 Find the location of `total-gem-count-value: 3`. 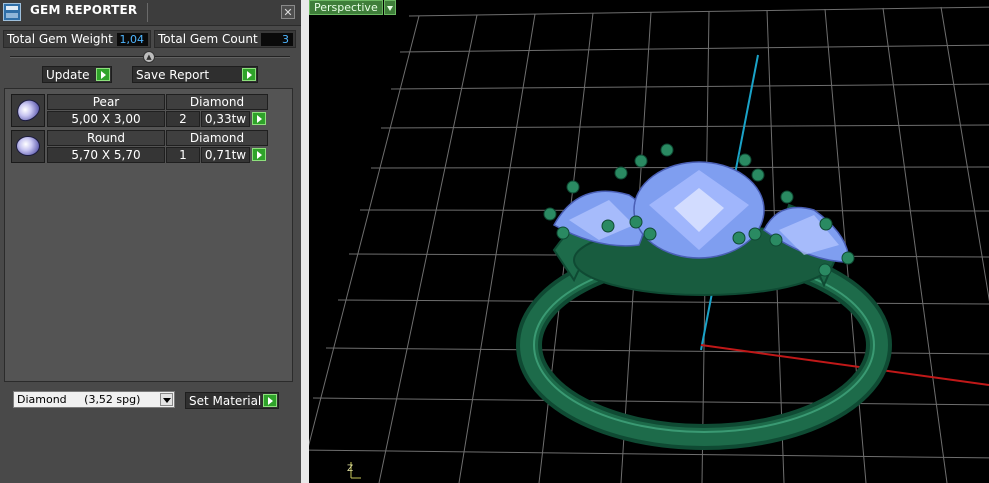

total-gem-count-value: 3 is located at coordinates (277, 39).